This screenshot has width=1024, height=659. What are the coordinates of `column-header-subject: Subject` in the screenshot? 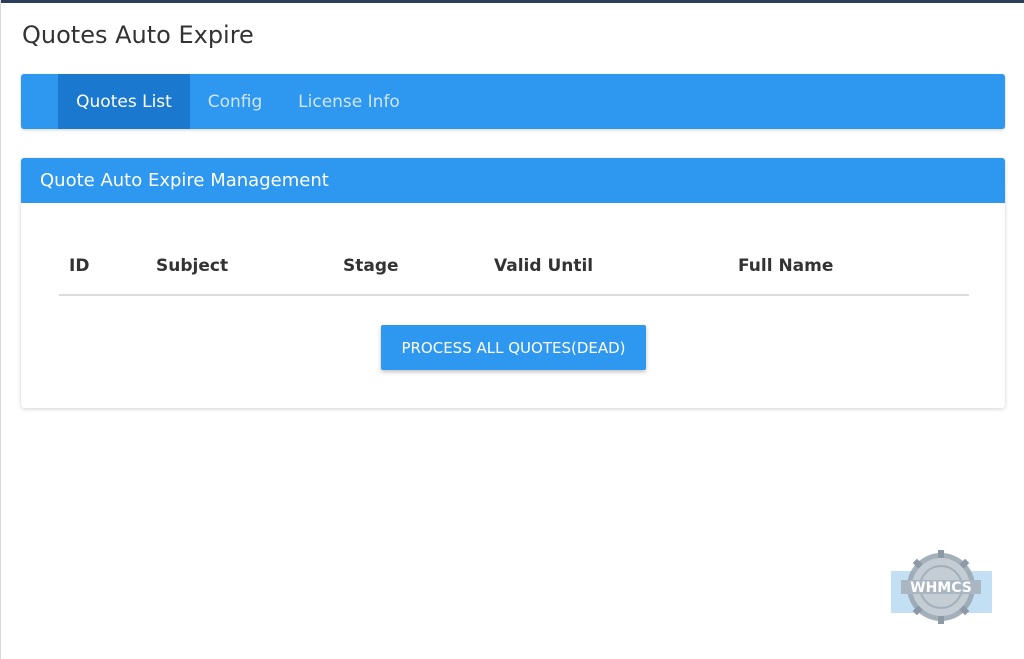 It's located at (192, 266).